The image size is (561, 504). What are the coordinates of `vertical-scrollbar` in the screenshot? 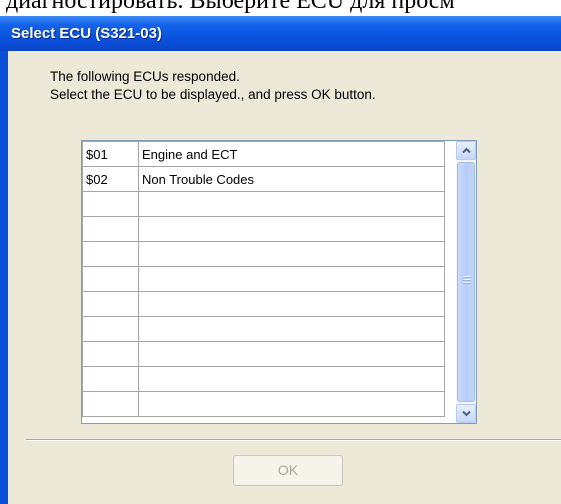 It's located at (466, 282).